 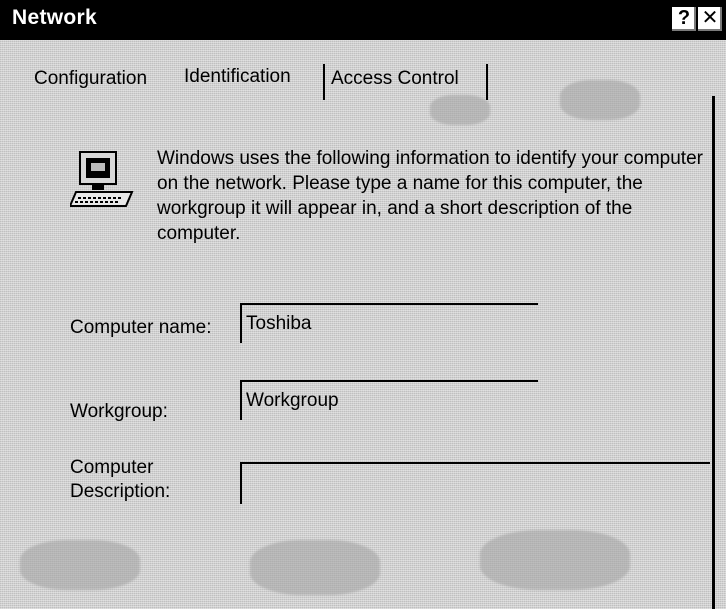 I want to click on computer-description-field, so click(x=475, y=483).